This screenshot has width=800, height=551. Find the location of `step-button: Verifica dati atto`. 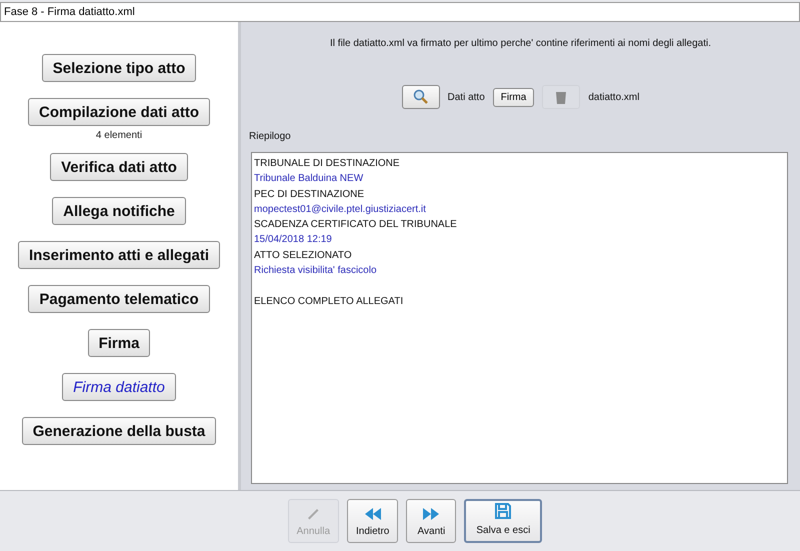

step-button: Verifica dati atto is located at coordinates (119, 167).